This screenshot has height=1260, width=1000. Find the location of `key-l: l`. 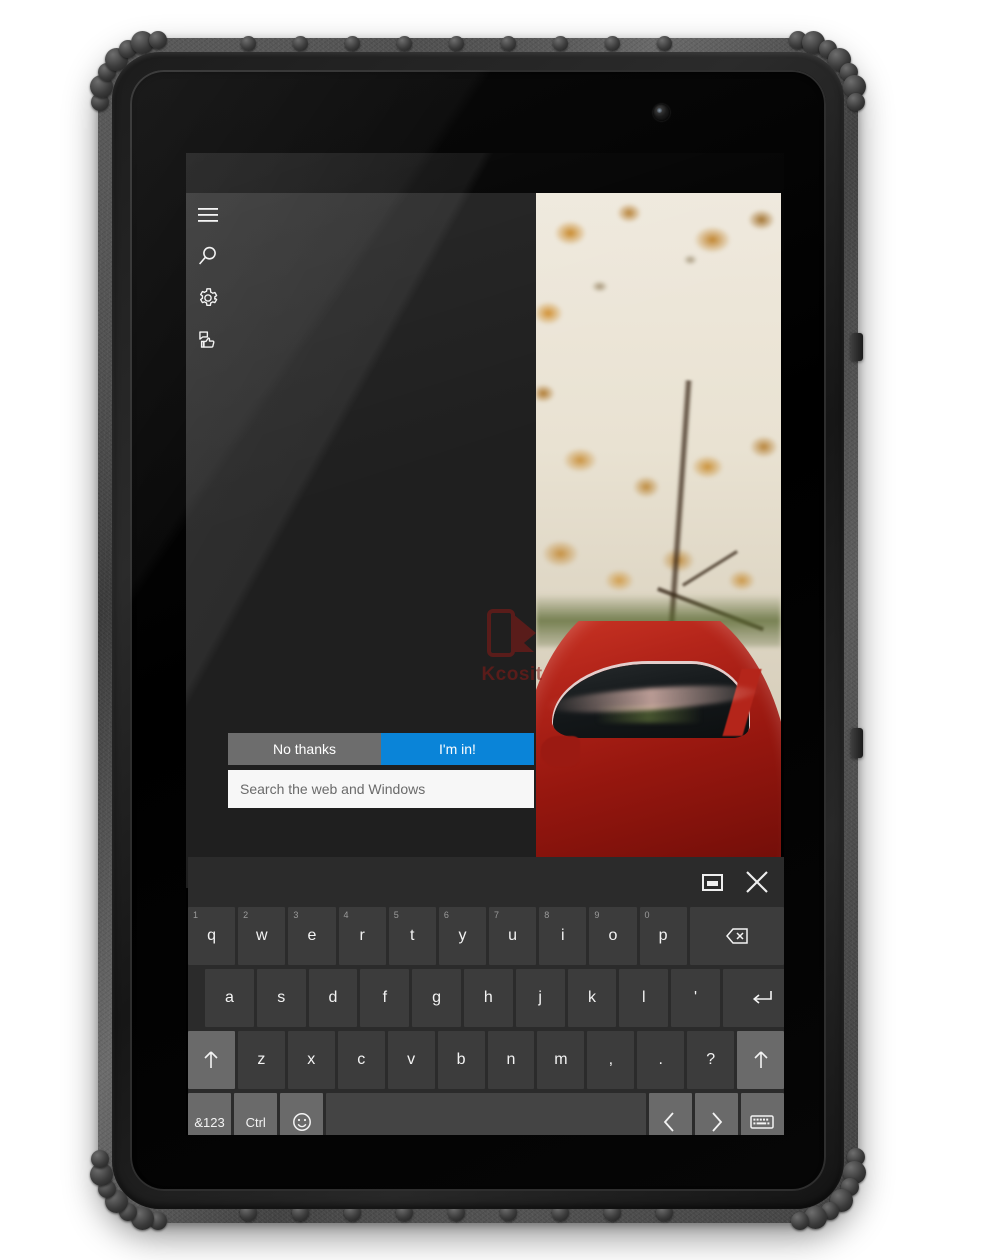

key-l: l is located at coordinates (644, 998).